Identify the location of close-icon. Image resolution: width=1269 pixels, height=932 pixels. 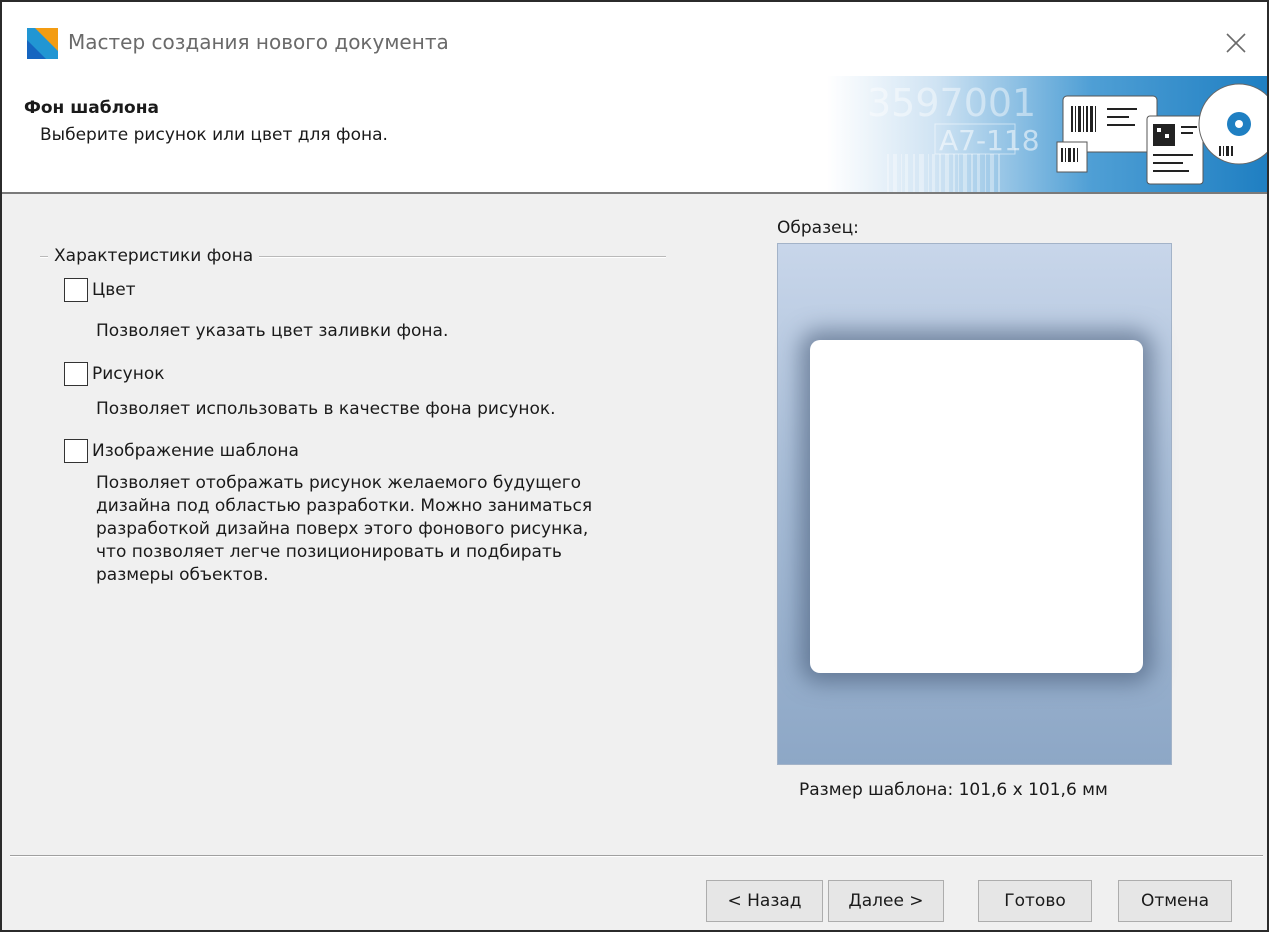
(1236, 43).